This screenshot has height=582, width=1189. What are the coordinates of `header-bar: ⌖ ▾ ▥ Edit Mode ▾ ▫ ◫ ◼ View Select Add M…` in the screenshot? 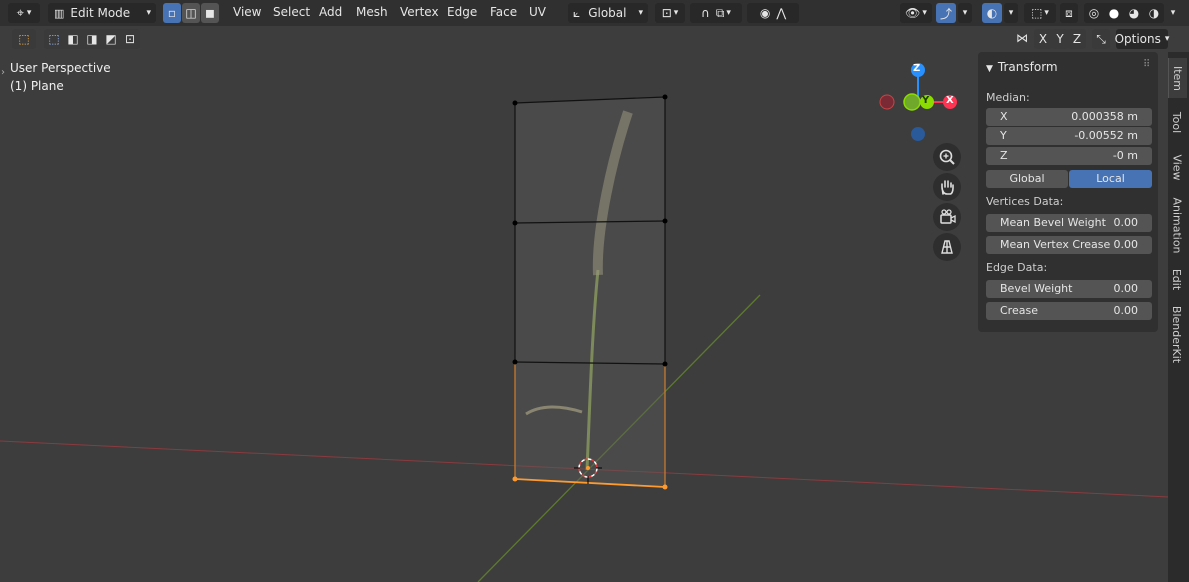 It's located at (594, 13).